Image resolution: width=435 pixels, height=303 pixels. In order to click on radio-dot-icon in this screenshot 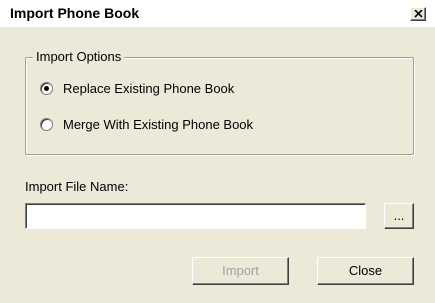, I will do `click(46, 88)`.